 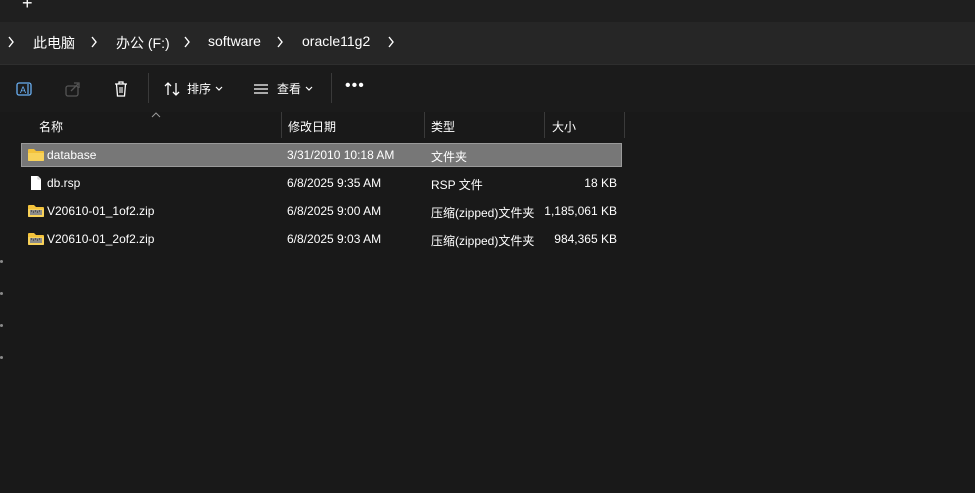 I want to click on file-modified: 6/8/2025 9:35 AM, so click(x=334, y=183).